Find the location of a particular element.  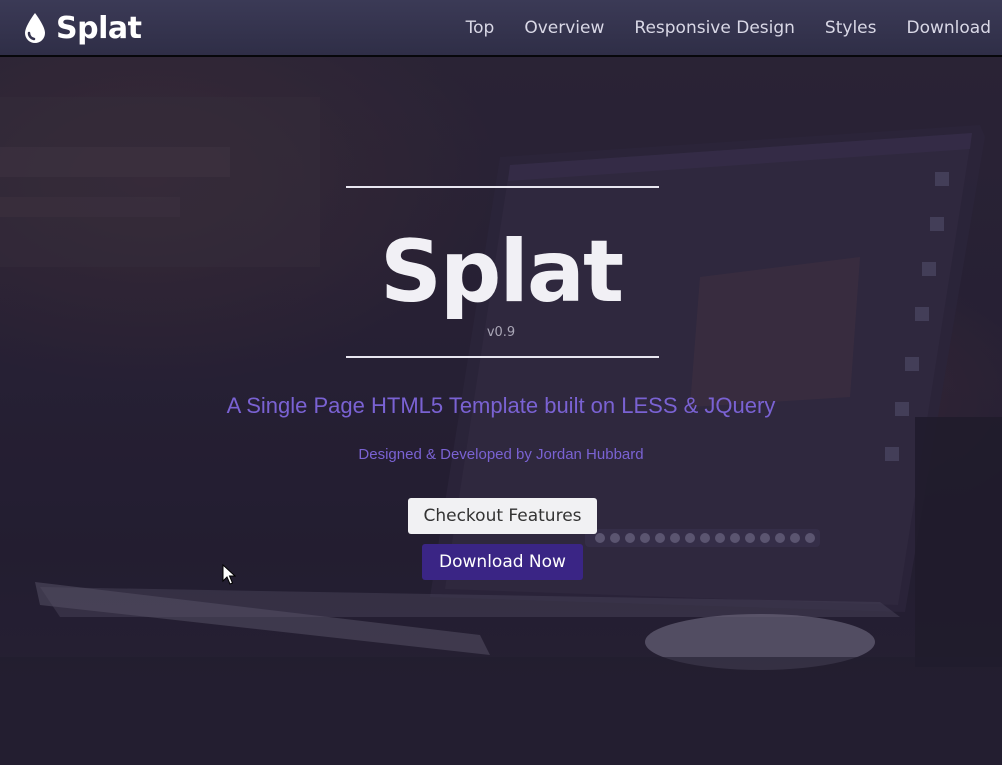

nav-link-download: Download is located at coordinates (948, 28).